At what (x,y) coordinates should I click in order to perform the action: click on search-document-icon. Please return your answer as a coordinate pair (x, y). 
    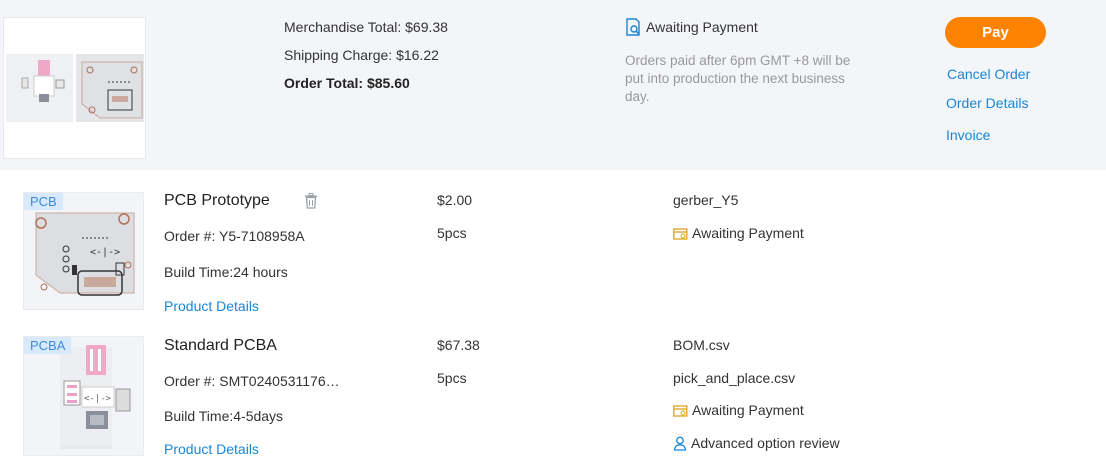
    Looking at the image, I should click on (633, 27).